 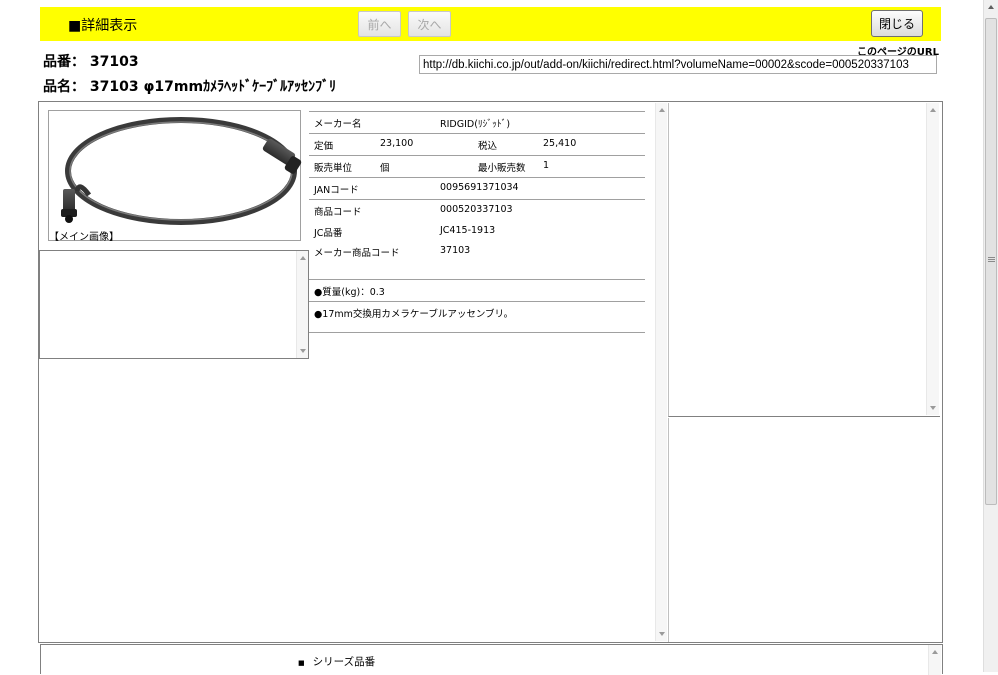 I want to click on spec-label: 最小販売数, so click(x=502, y=168).